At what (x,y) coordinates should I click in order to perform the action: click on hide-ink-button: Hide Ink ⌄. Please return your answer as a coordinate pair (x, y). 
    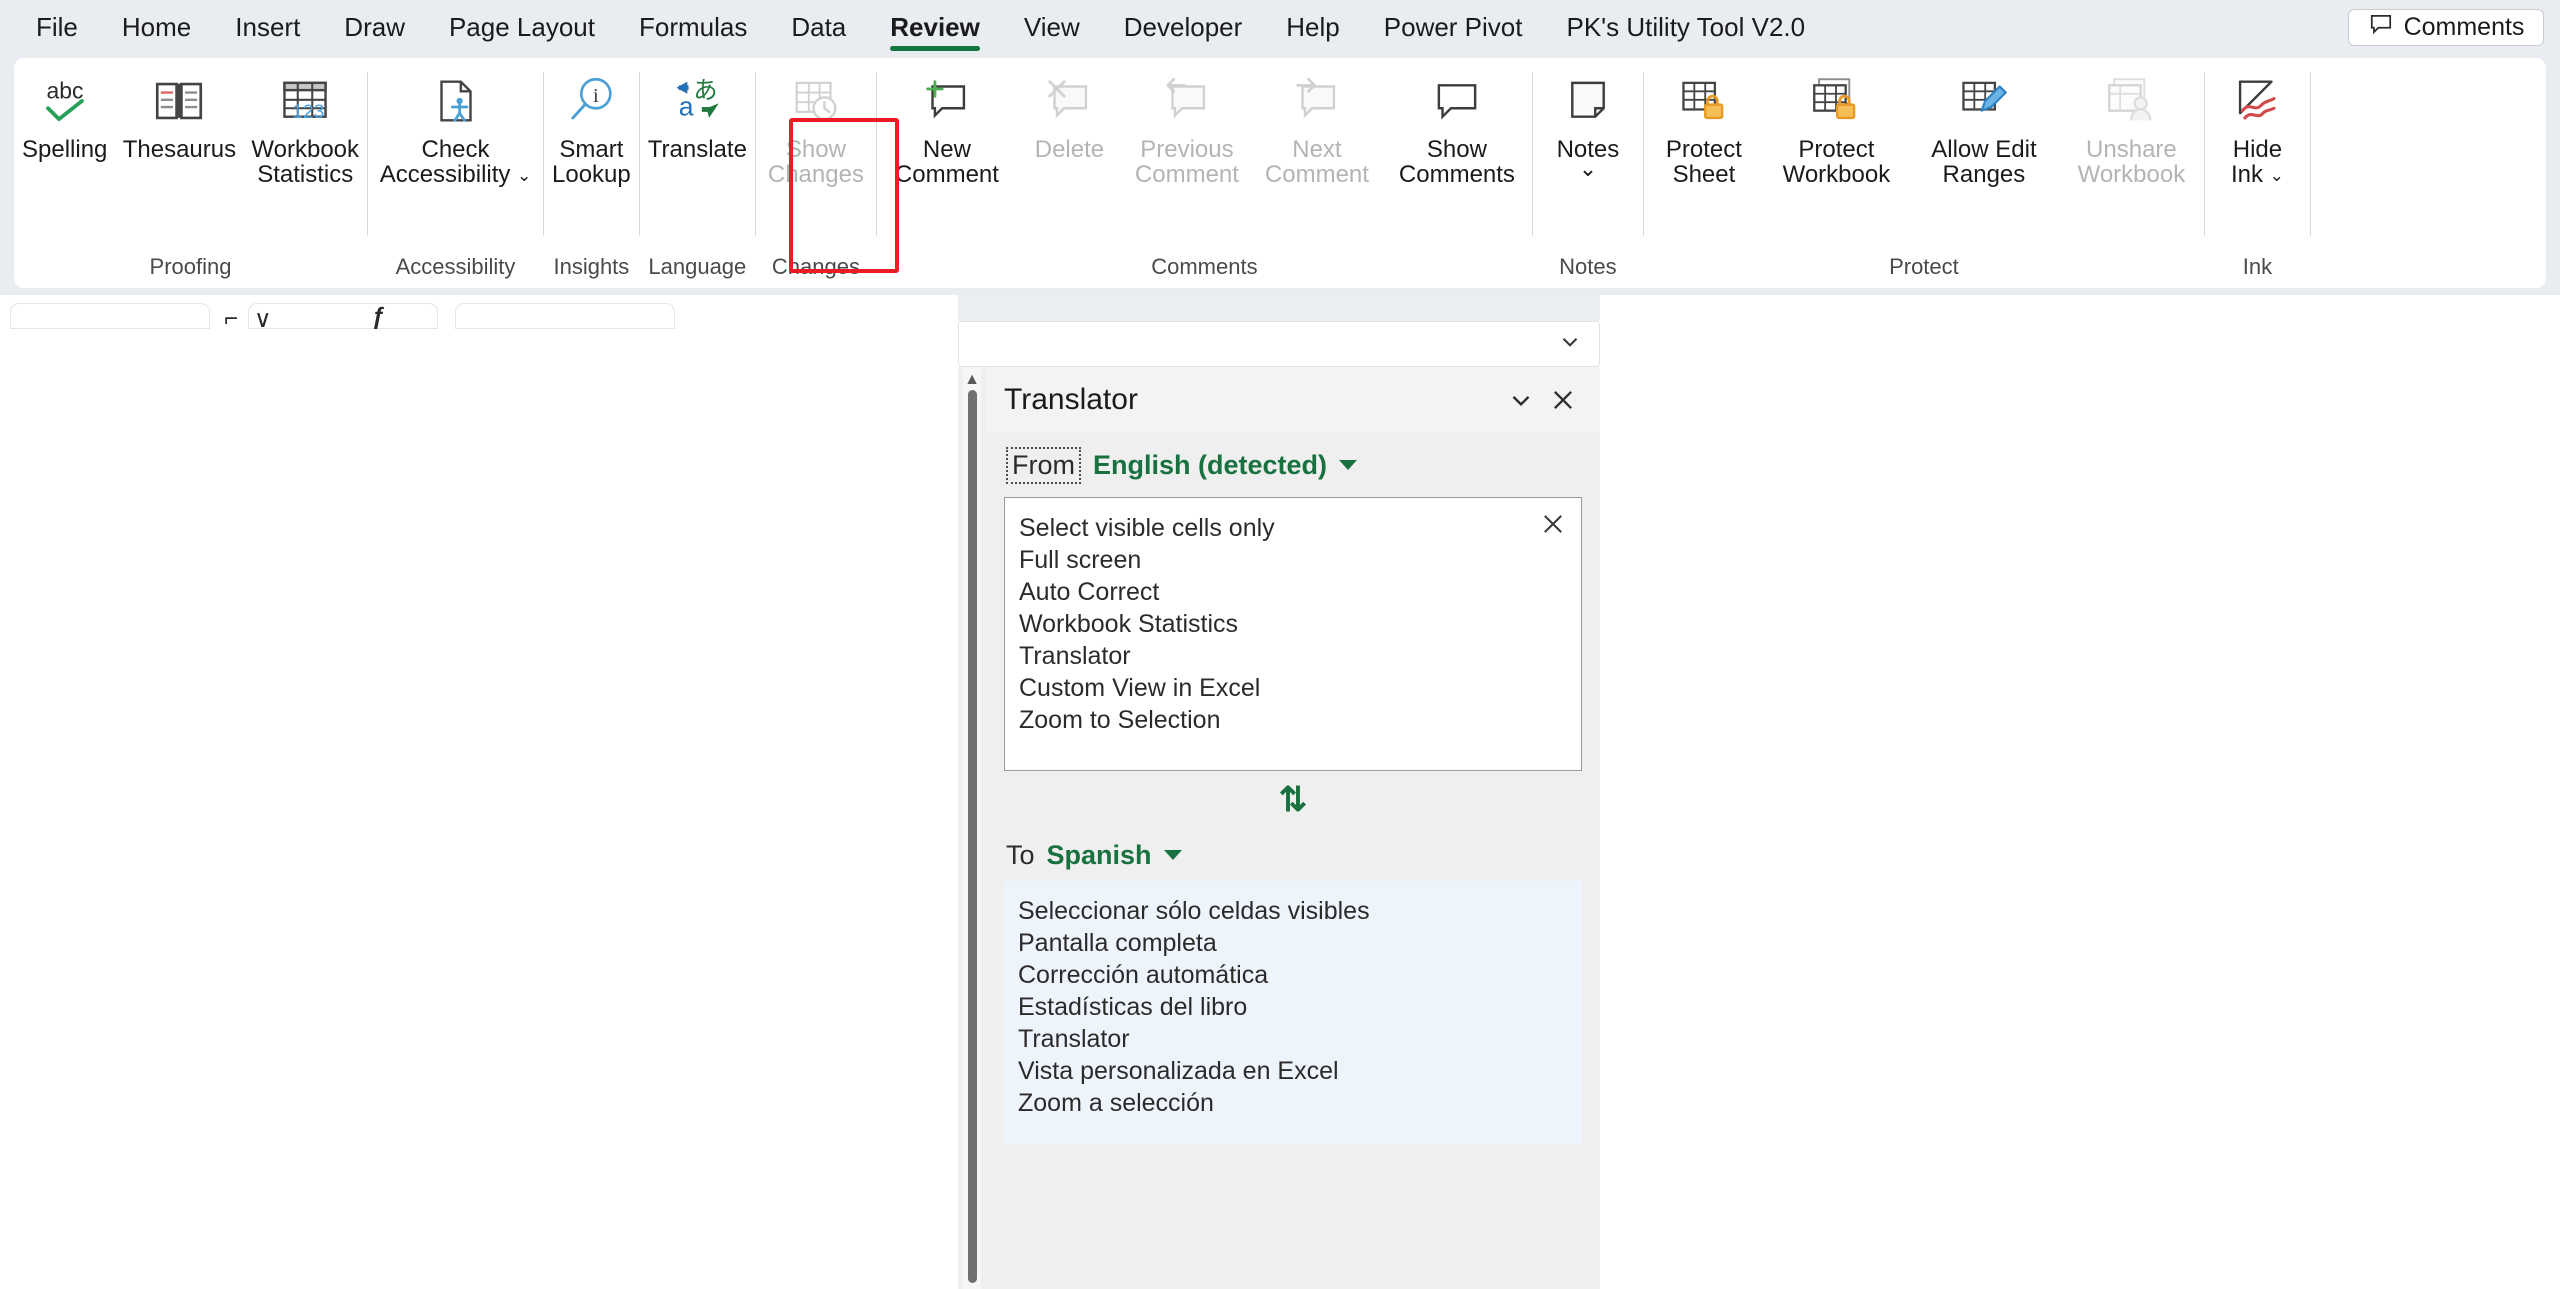
    Looking at the image, I should click on (2257, 126).